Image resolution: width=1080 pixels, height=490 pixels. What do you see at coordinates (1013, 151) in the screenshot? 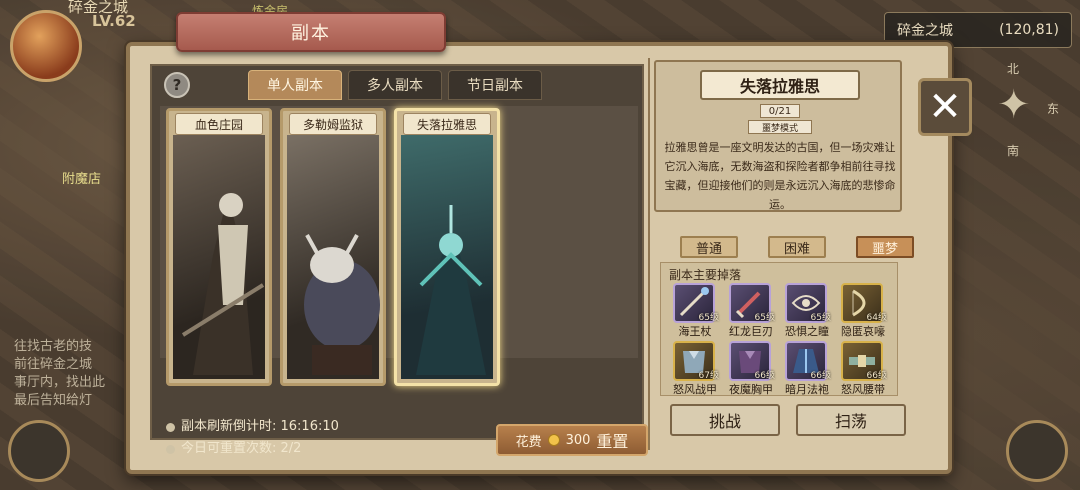
I see `compass-south: 南` at bounding box center [1013, 151].